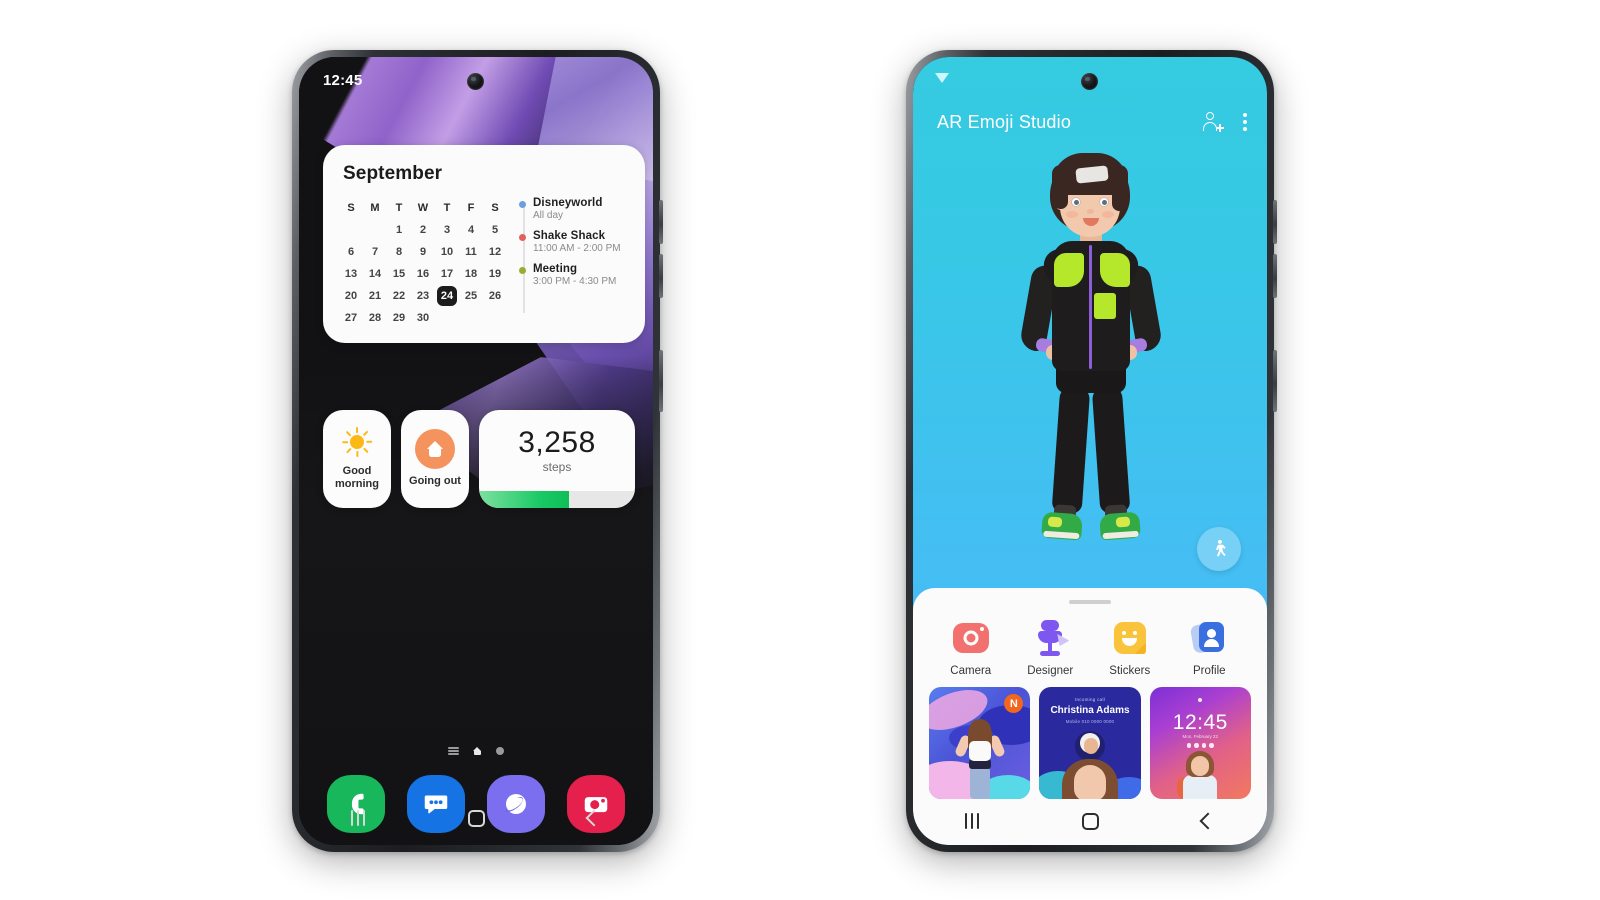 The width and height of the screenshot is (1600, 900). Describe the element at coordinates (1200, 736) in the screenshot. I see `lockscreen-date: Mon, February 22` at that location.